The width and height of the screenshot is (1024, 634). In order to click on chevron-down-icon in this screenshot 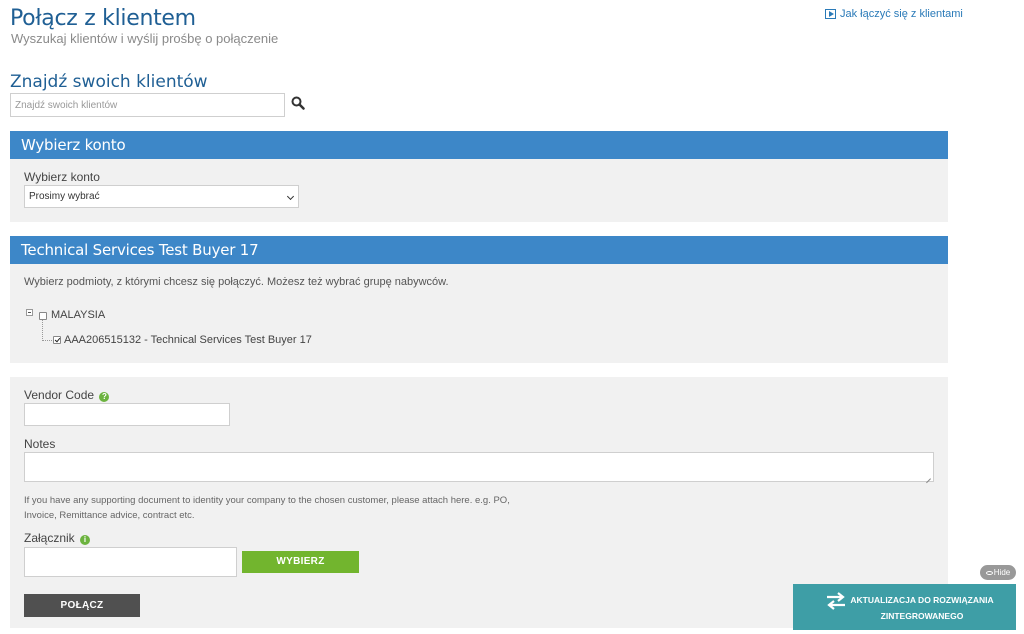, I will do `click(290, 196)`.